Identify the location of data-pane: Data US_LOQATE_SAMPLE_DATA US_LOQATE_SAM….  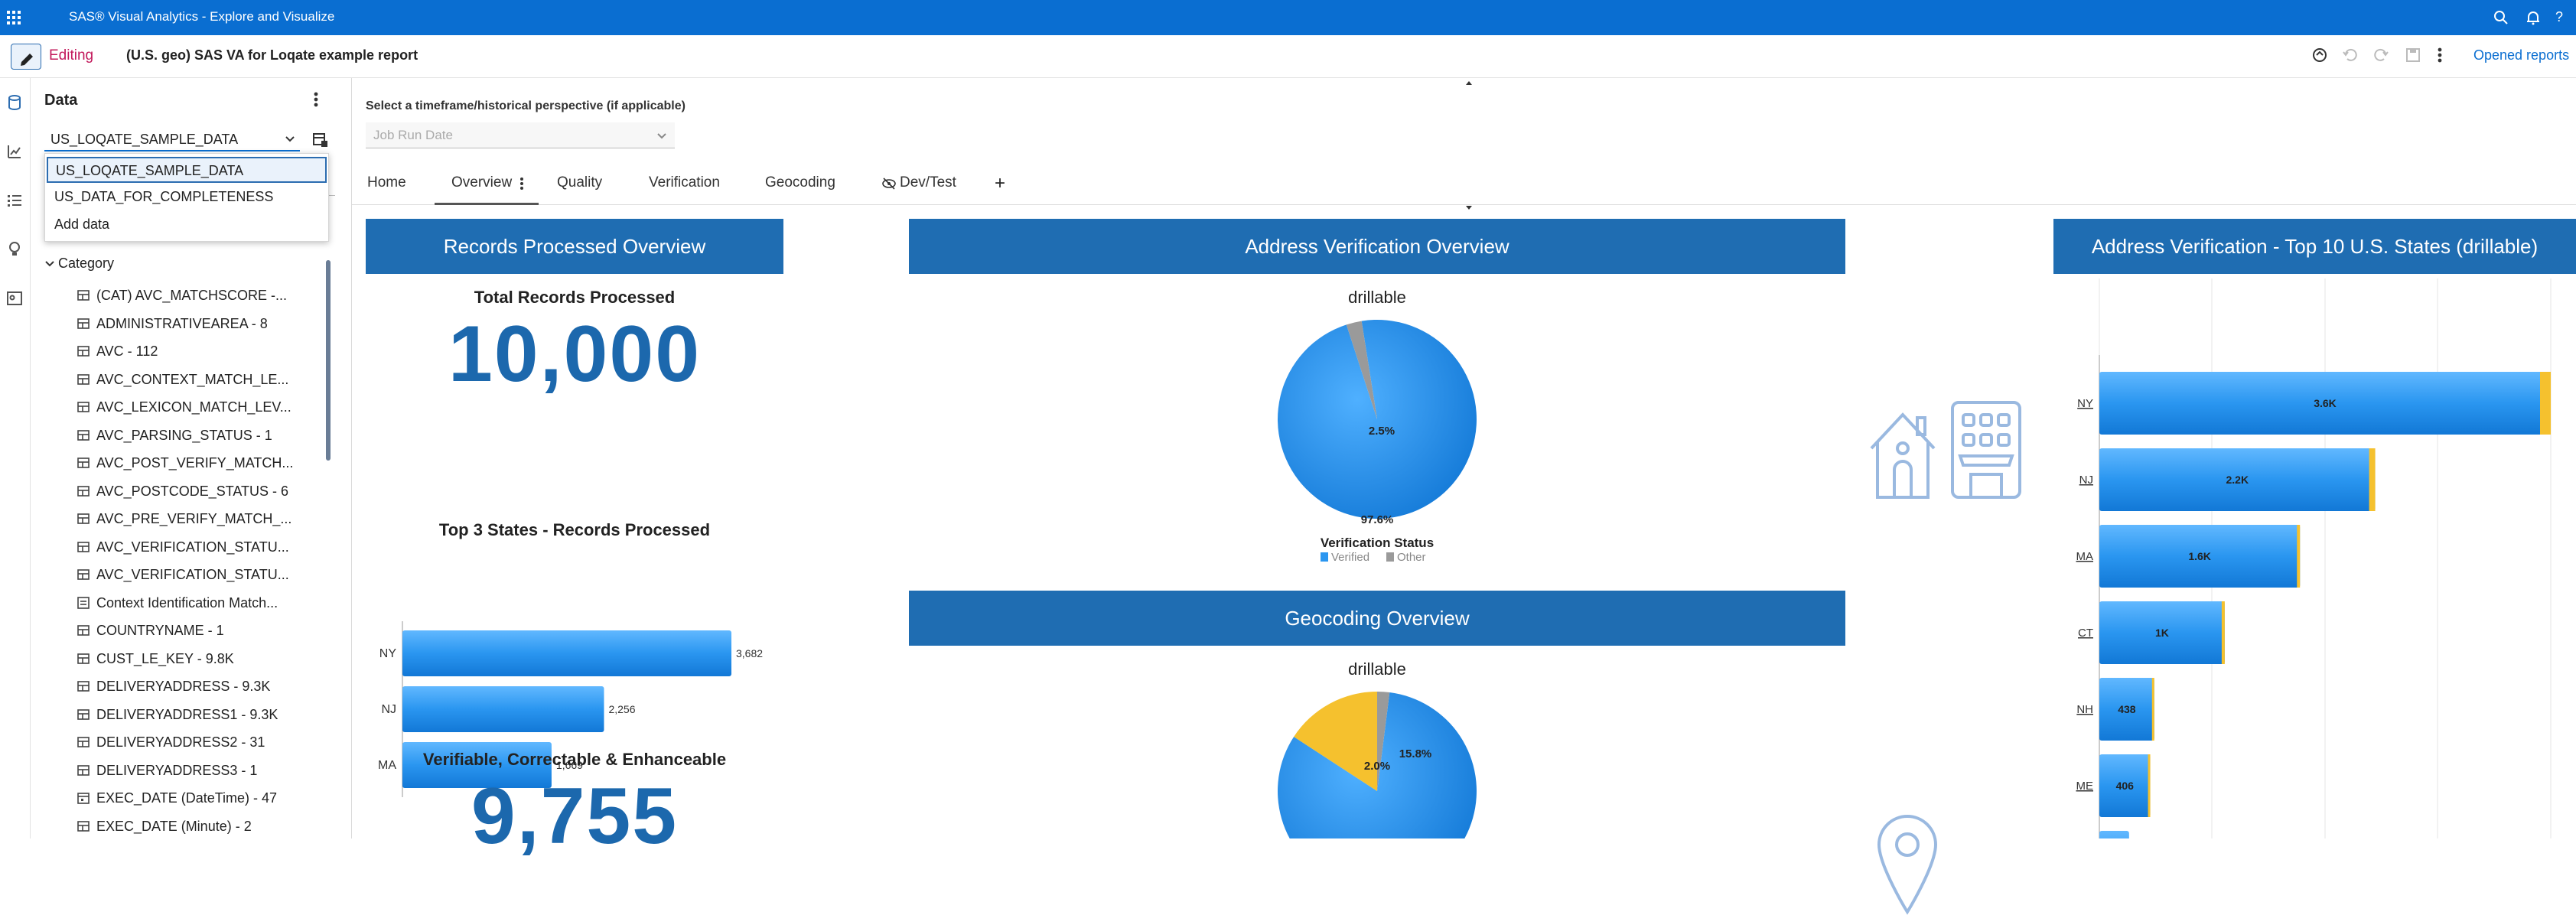
(192, 458).